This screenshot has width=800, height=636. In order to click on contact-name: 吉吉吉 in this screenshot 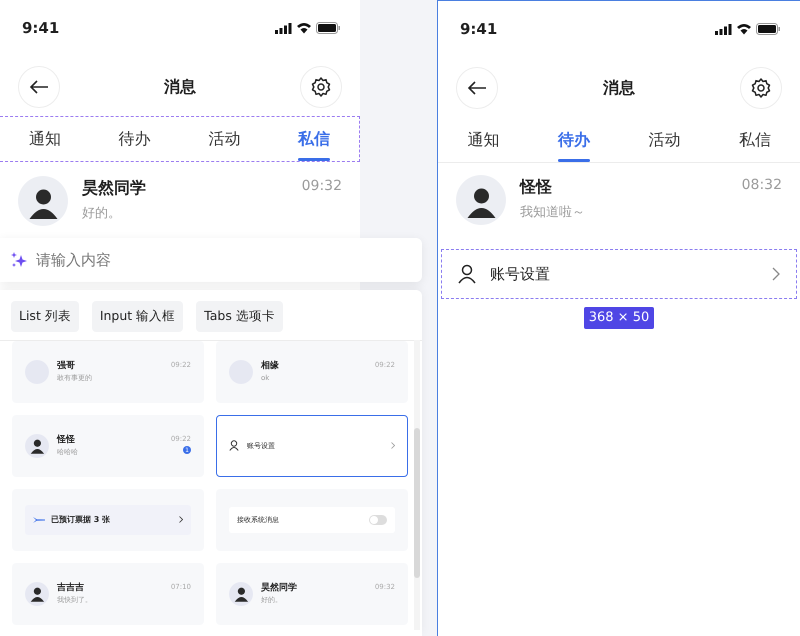, I will do `click(71, 588)`.